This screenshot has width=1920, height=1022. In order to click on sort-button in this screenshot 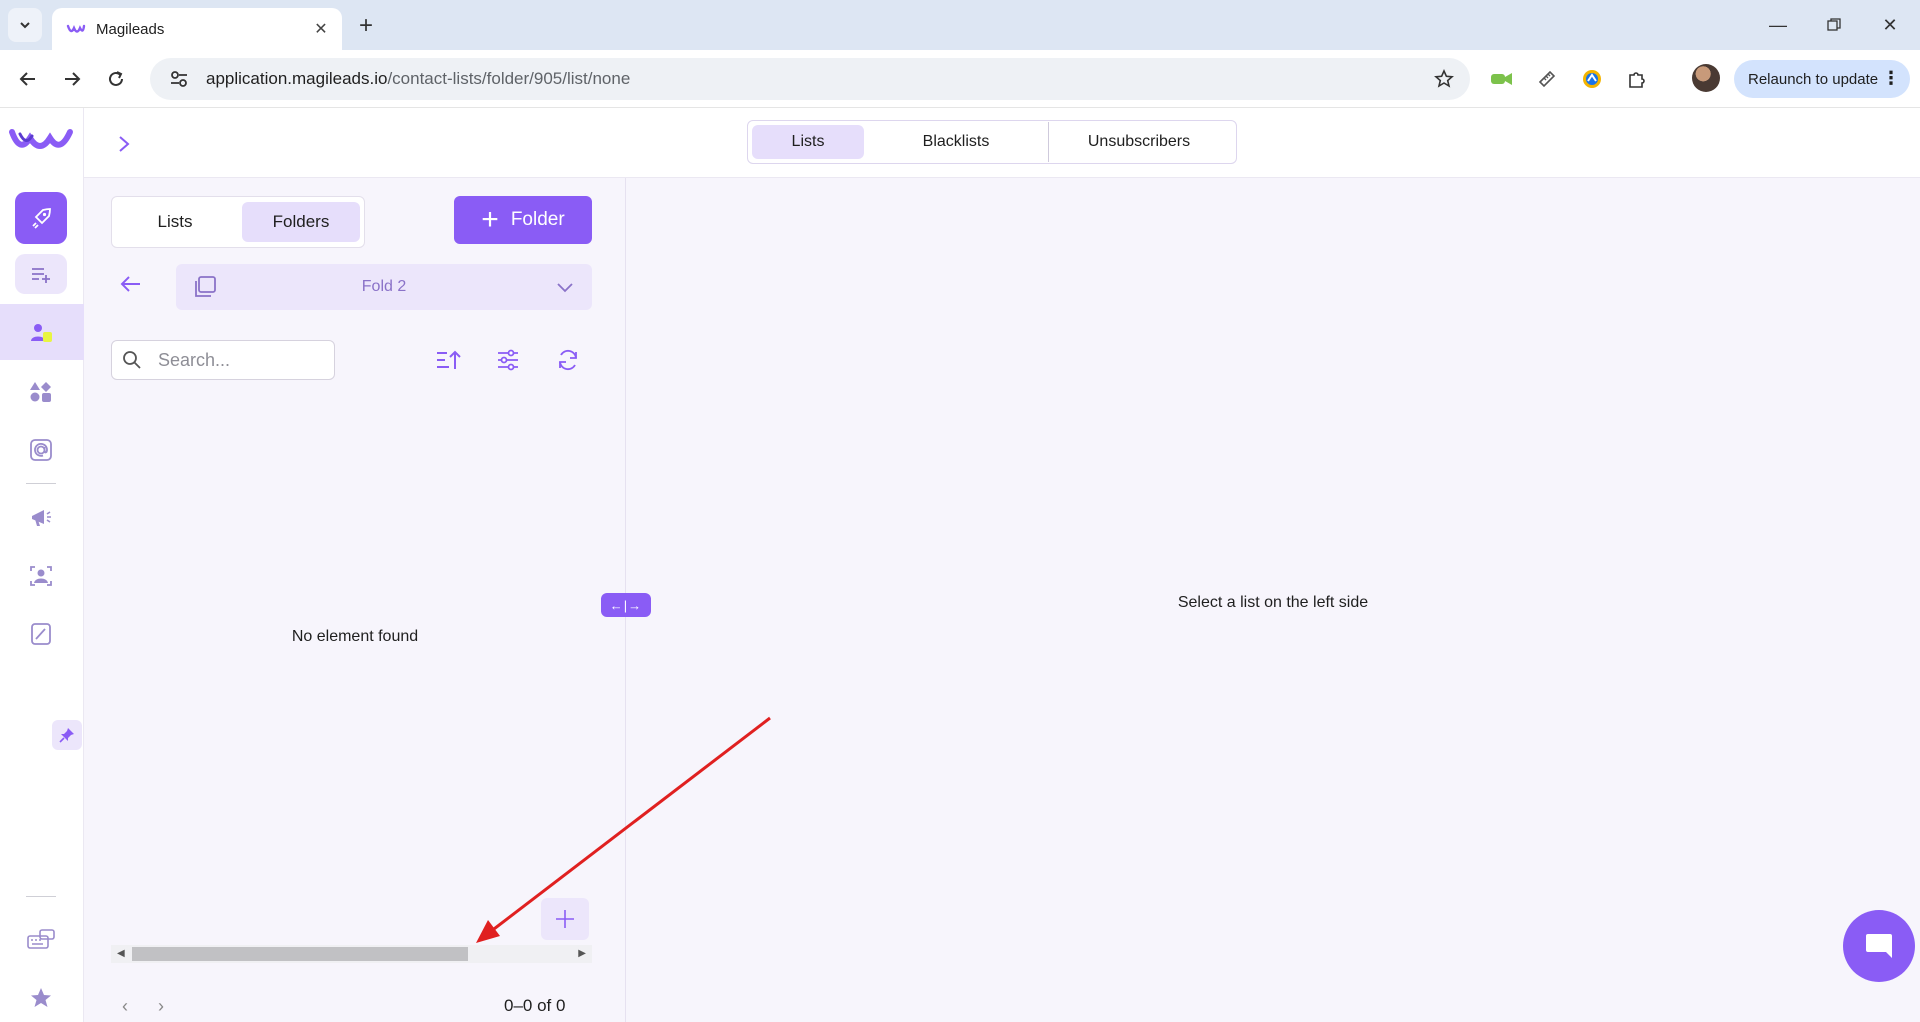, I will do `click(448, 360)`.